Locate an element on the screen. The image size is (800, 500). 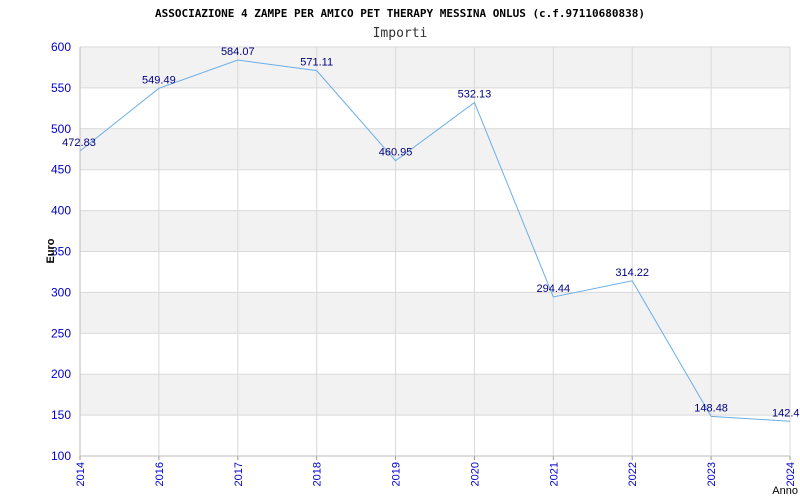
y-tick-label: 150 is located at coordinates (61, 415).